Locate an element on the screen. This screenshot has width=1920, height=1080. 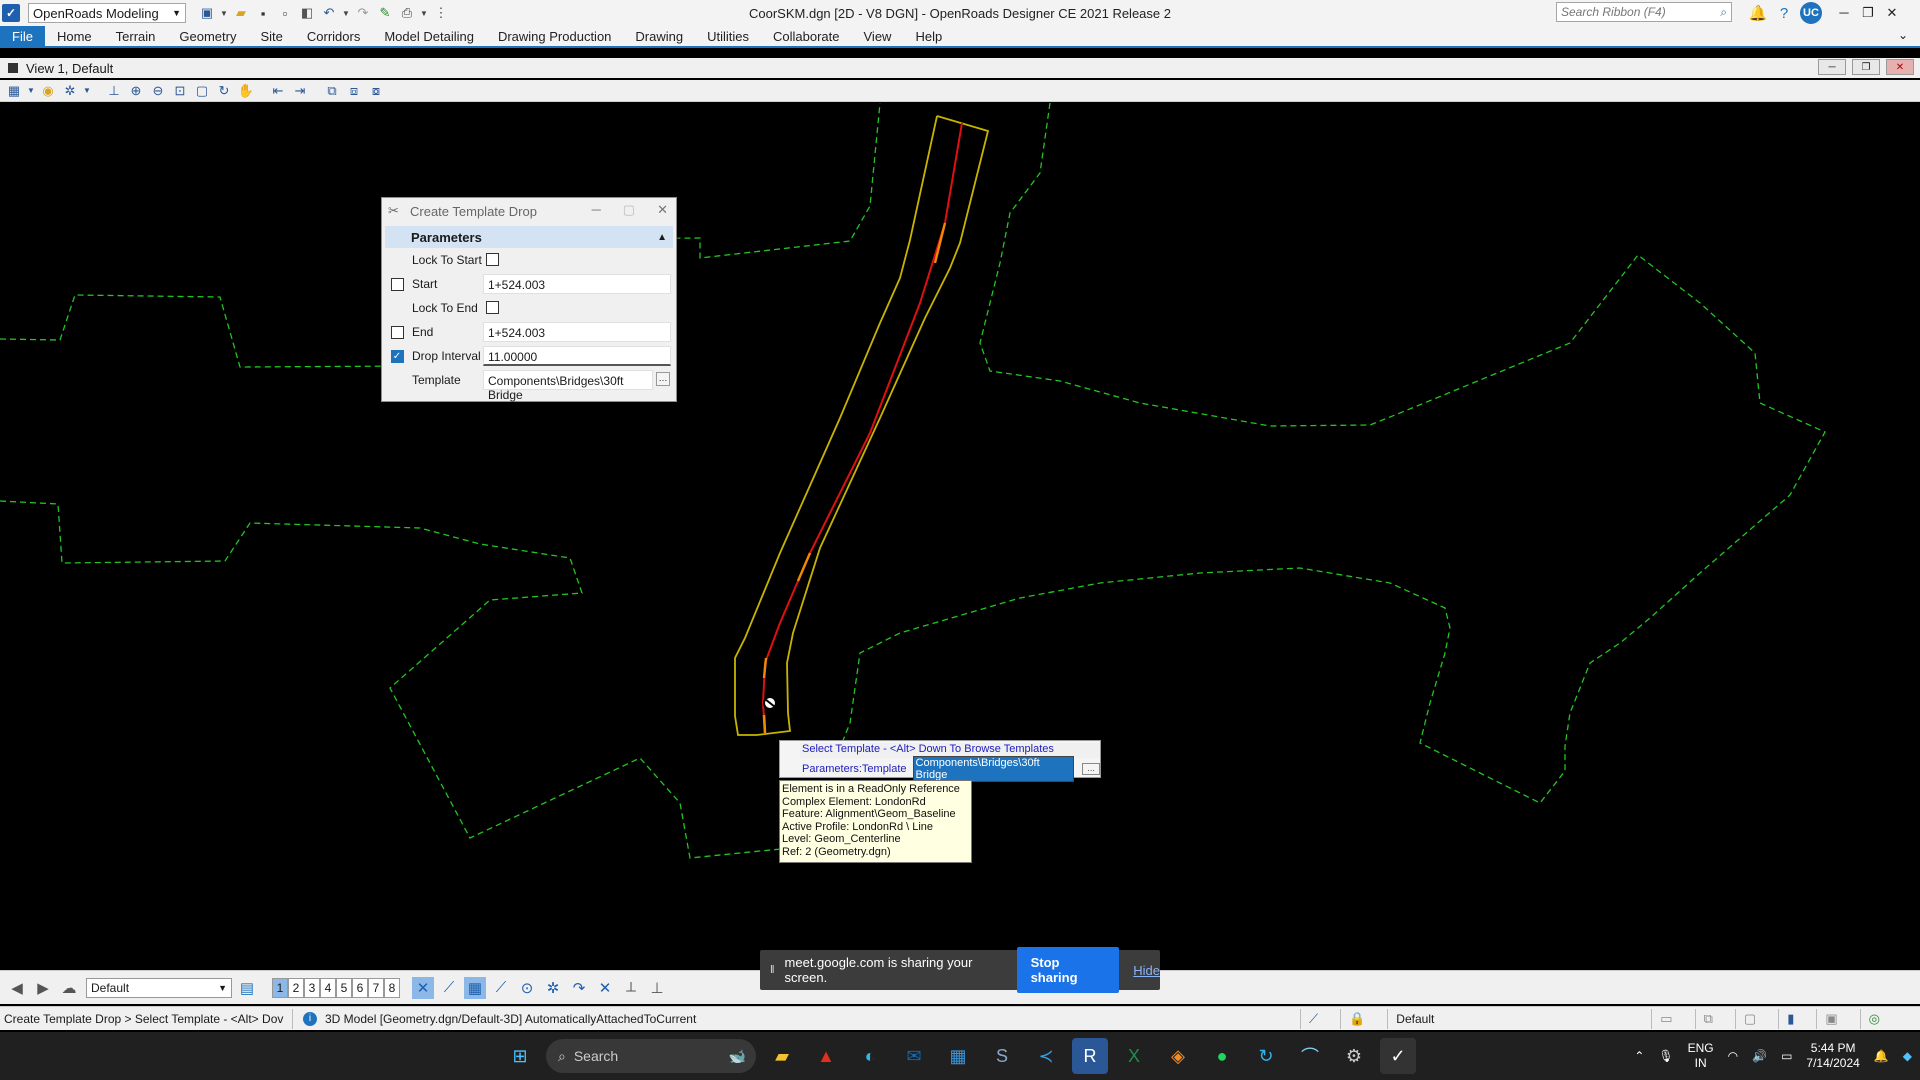
end-field: 1+524.003 is located at coordinates (577, 332).